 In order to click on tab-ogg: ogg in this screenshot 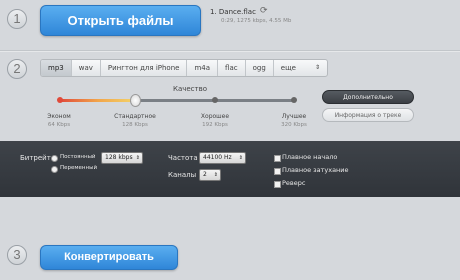, I will do `click(260, 68)`.